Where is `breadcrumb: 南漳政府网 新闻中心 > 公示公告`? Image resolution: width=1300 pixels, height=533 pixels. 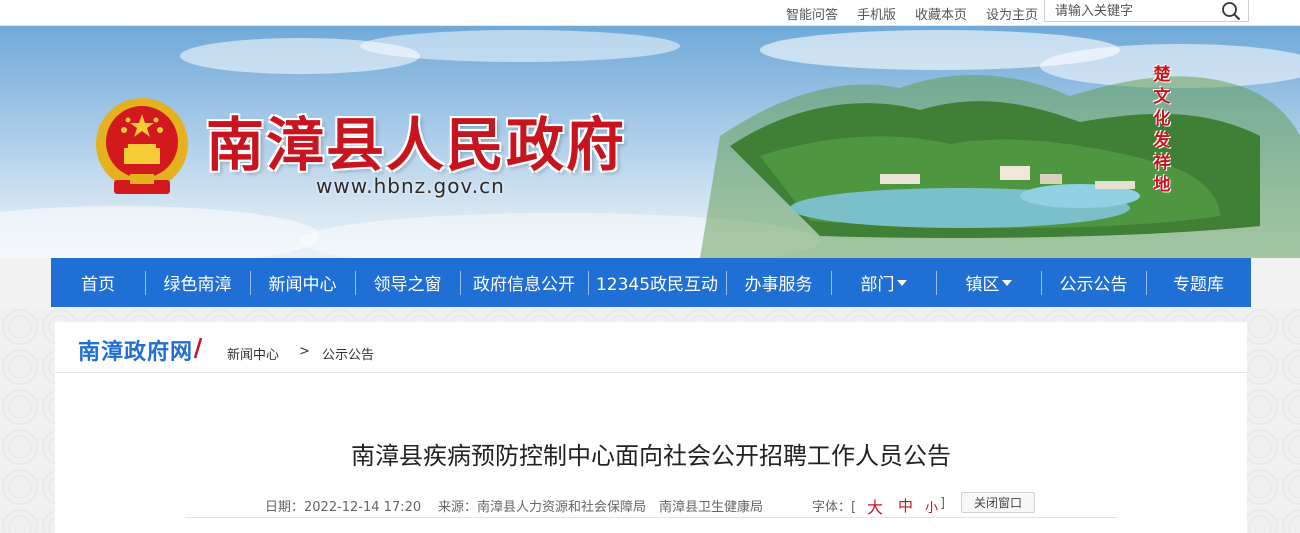 breadcrumb: 南漳政府网 新闻中心 > 公示公告 is located at coordinates (651, 347).